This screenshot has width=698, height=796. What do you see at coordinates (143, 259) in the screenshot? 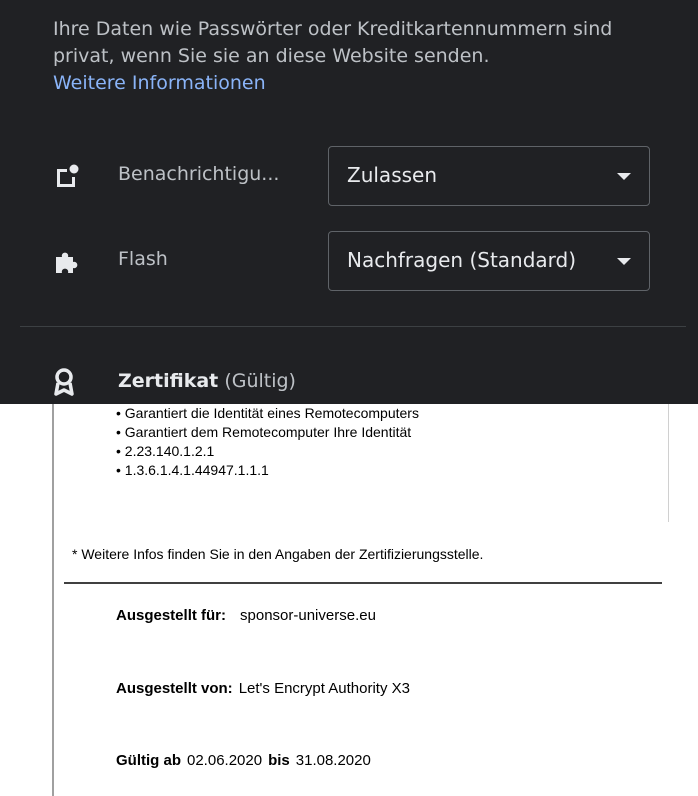
I see `permission-label: Flash` at bounding box center [143, 259].